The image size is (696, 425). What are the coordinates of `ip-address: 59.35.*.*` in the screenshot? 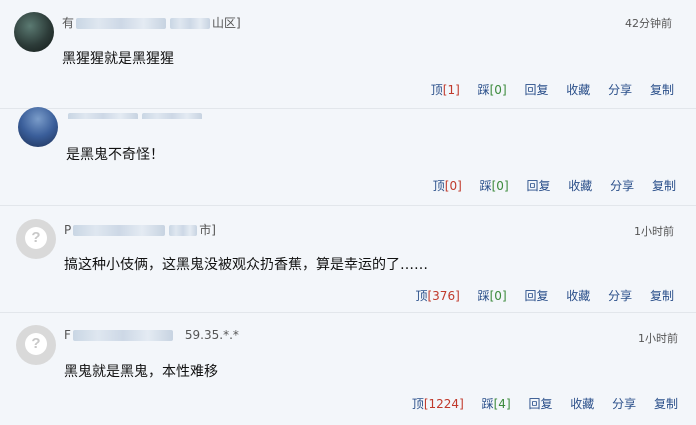 It's located at (211, 335).